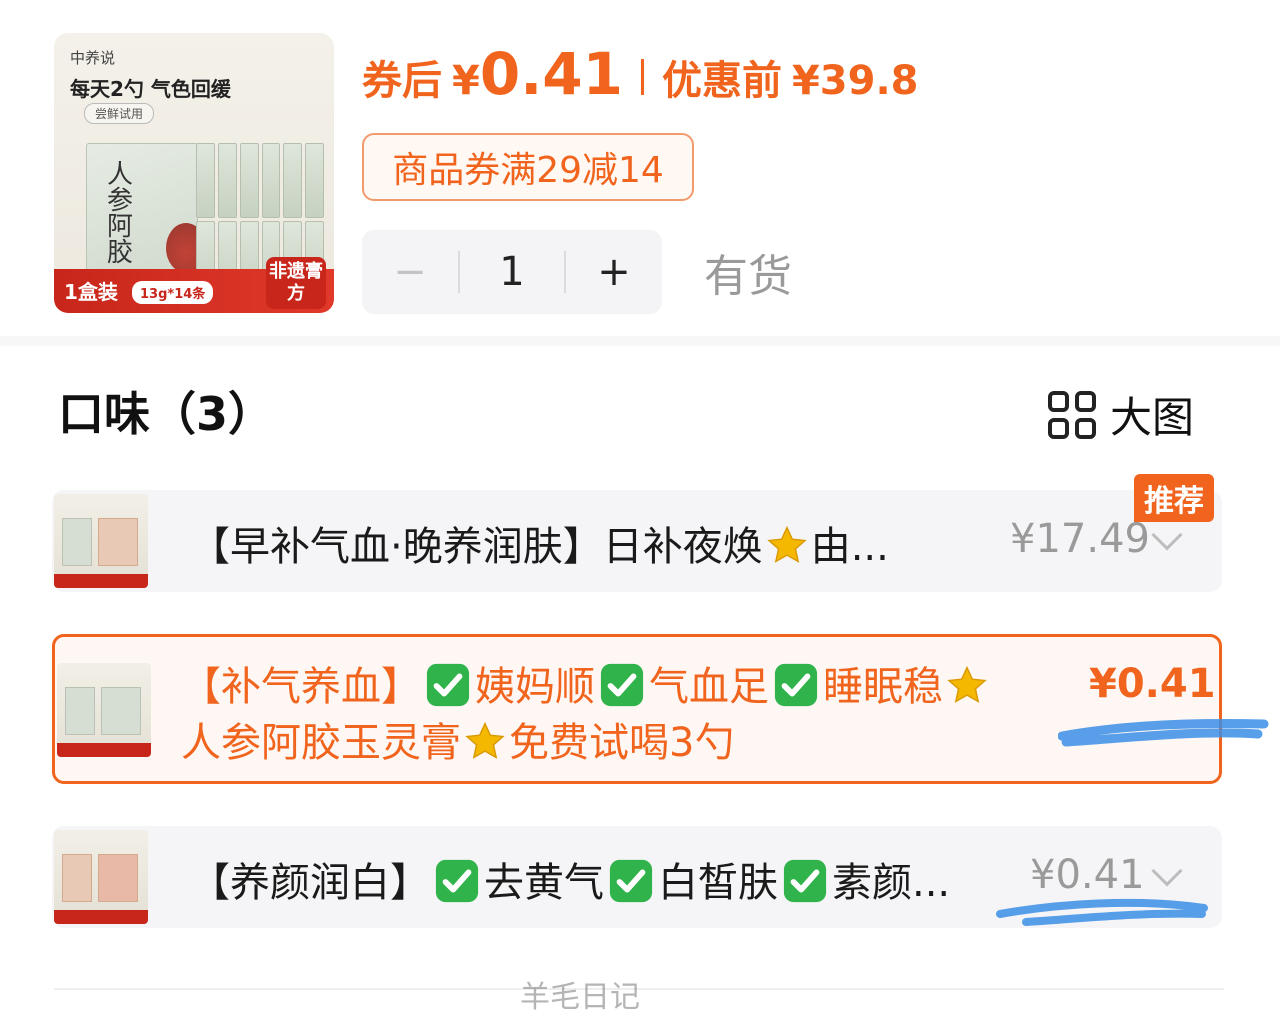 The image size is (1280, 1024). I want to click on before-discount-label: 优惠前, so click(721, 81).